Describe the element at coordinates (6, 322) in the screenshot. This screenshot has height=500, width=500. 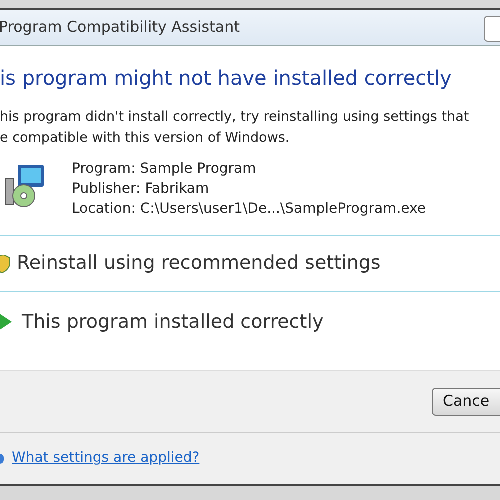
I see `arrow-icon` at that location.